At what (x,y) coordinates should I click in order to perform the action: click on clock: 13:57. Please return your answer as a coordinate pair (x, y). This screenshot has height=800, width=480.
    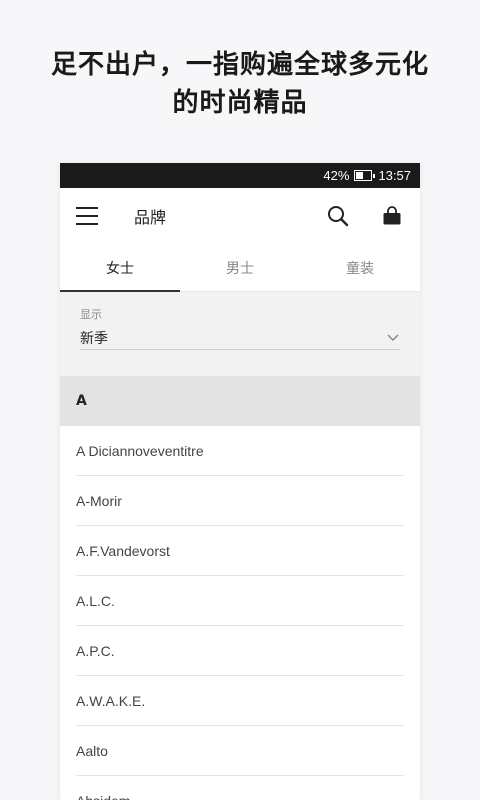
    Looking at the image, I should click on (394, 175).